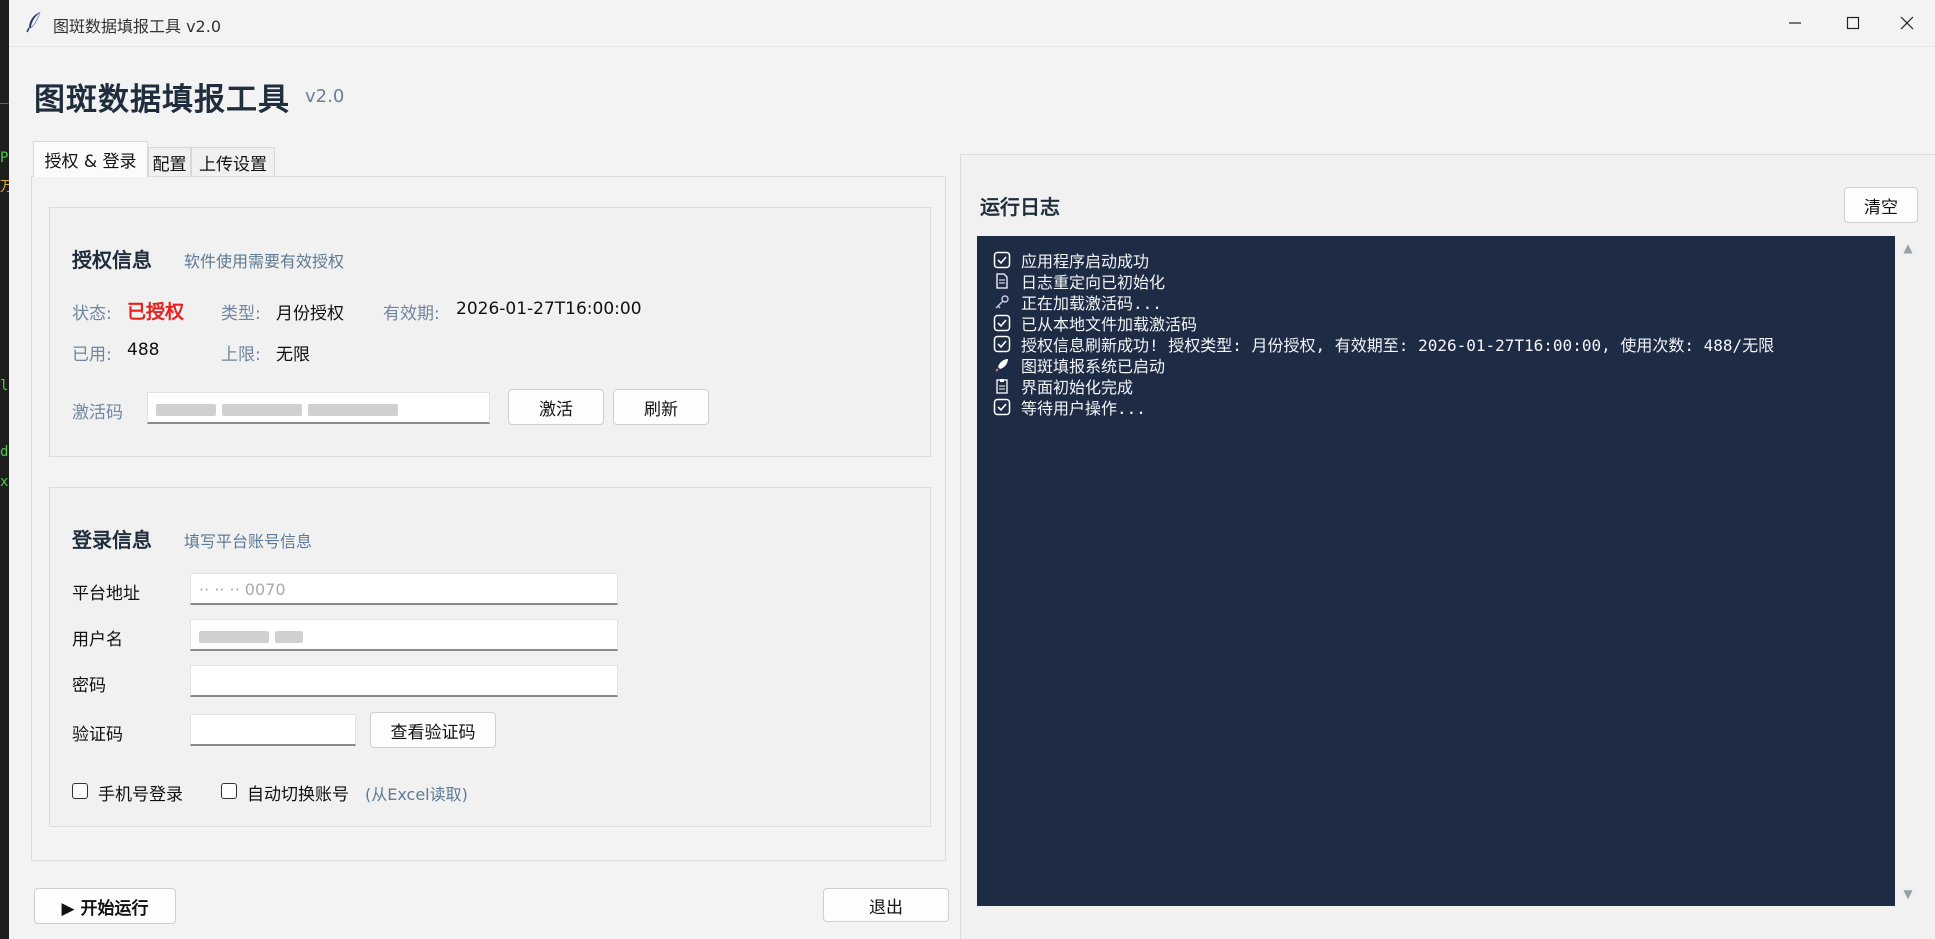  I want to click on view-captcha-button: 查看验证码, so click(433, 730).